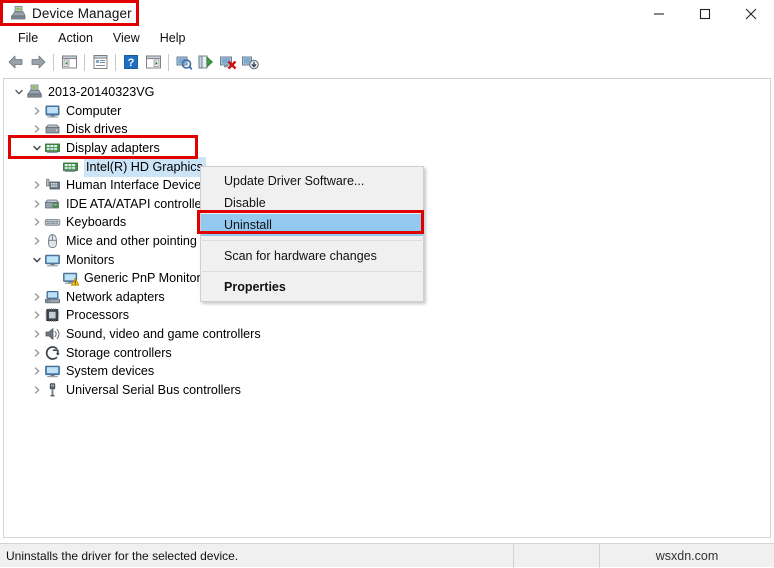 The height and width of the screenshot is (568, 774). Describe the element at coordinates (228, 62) in the screenshot. I see `disable-device-icon` at that location.